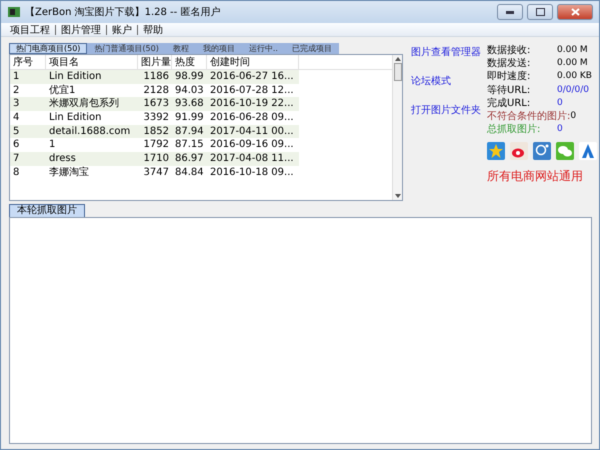 The image size is (600, 450). What do you see at coordinates (496, 151) in the screenshot?
I see `star-icon` at bounding box center [496, 151].